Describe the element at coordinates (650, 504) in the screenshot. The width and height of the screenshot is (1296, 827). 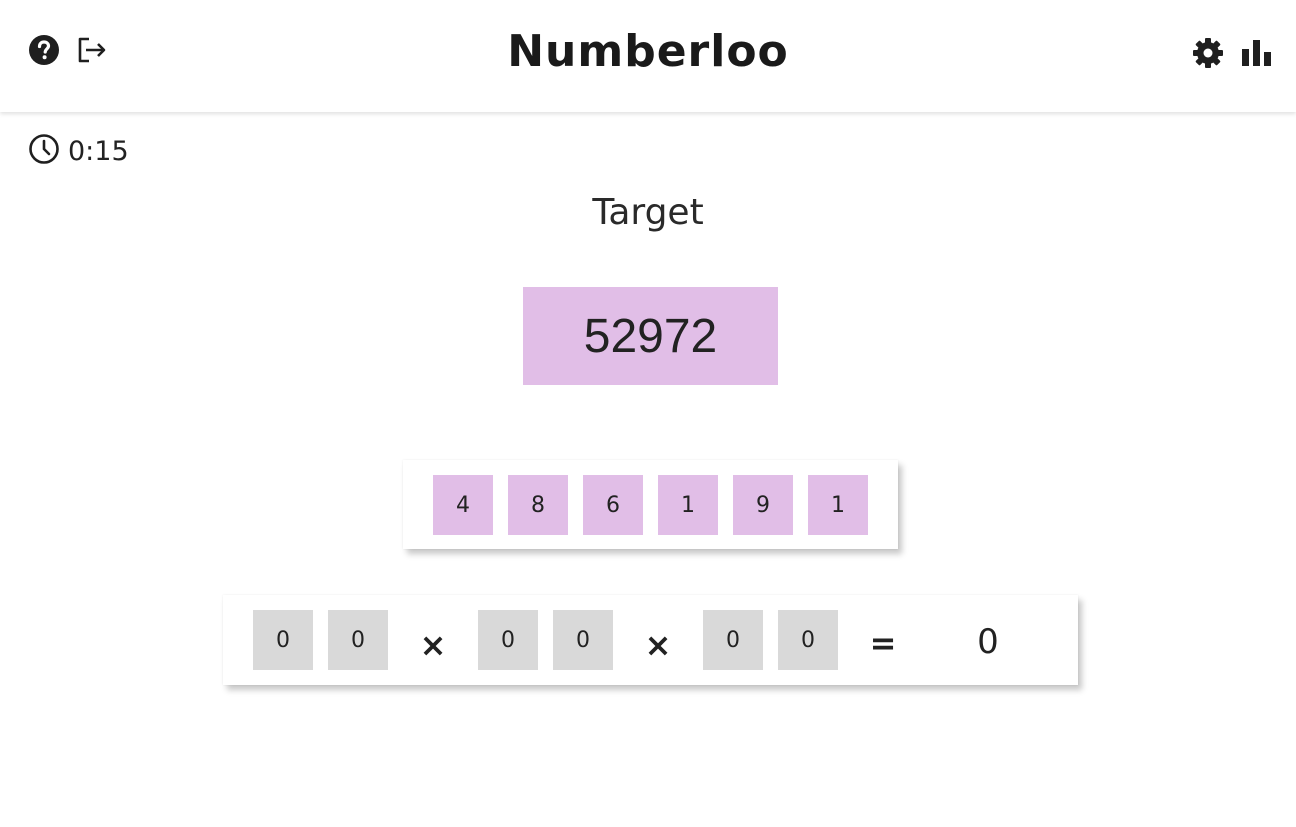
I see `number-tiles-tray: 4 8 6 1 9 1` at that location.